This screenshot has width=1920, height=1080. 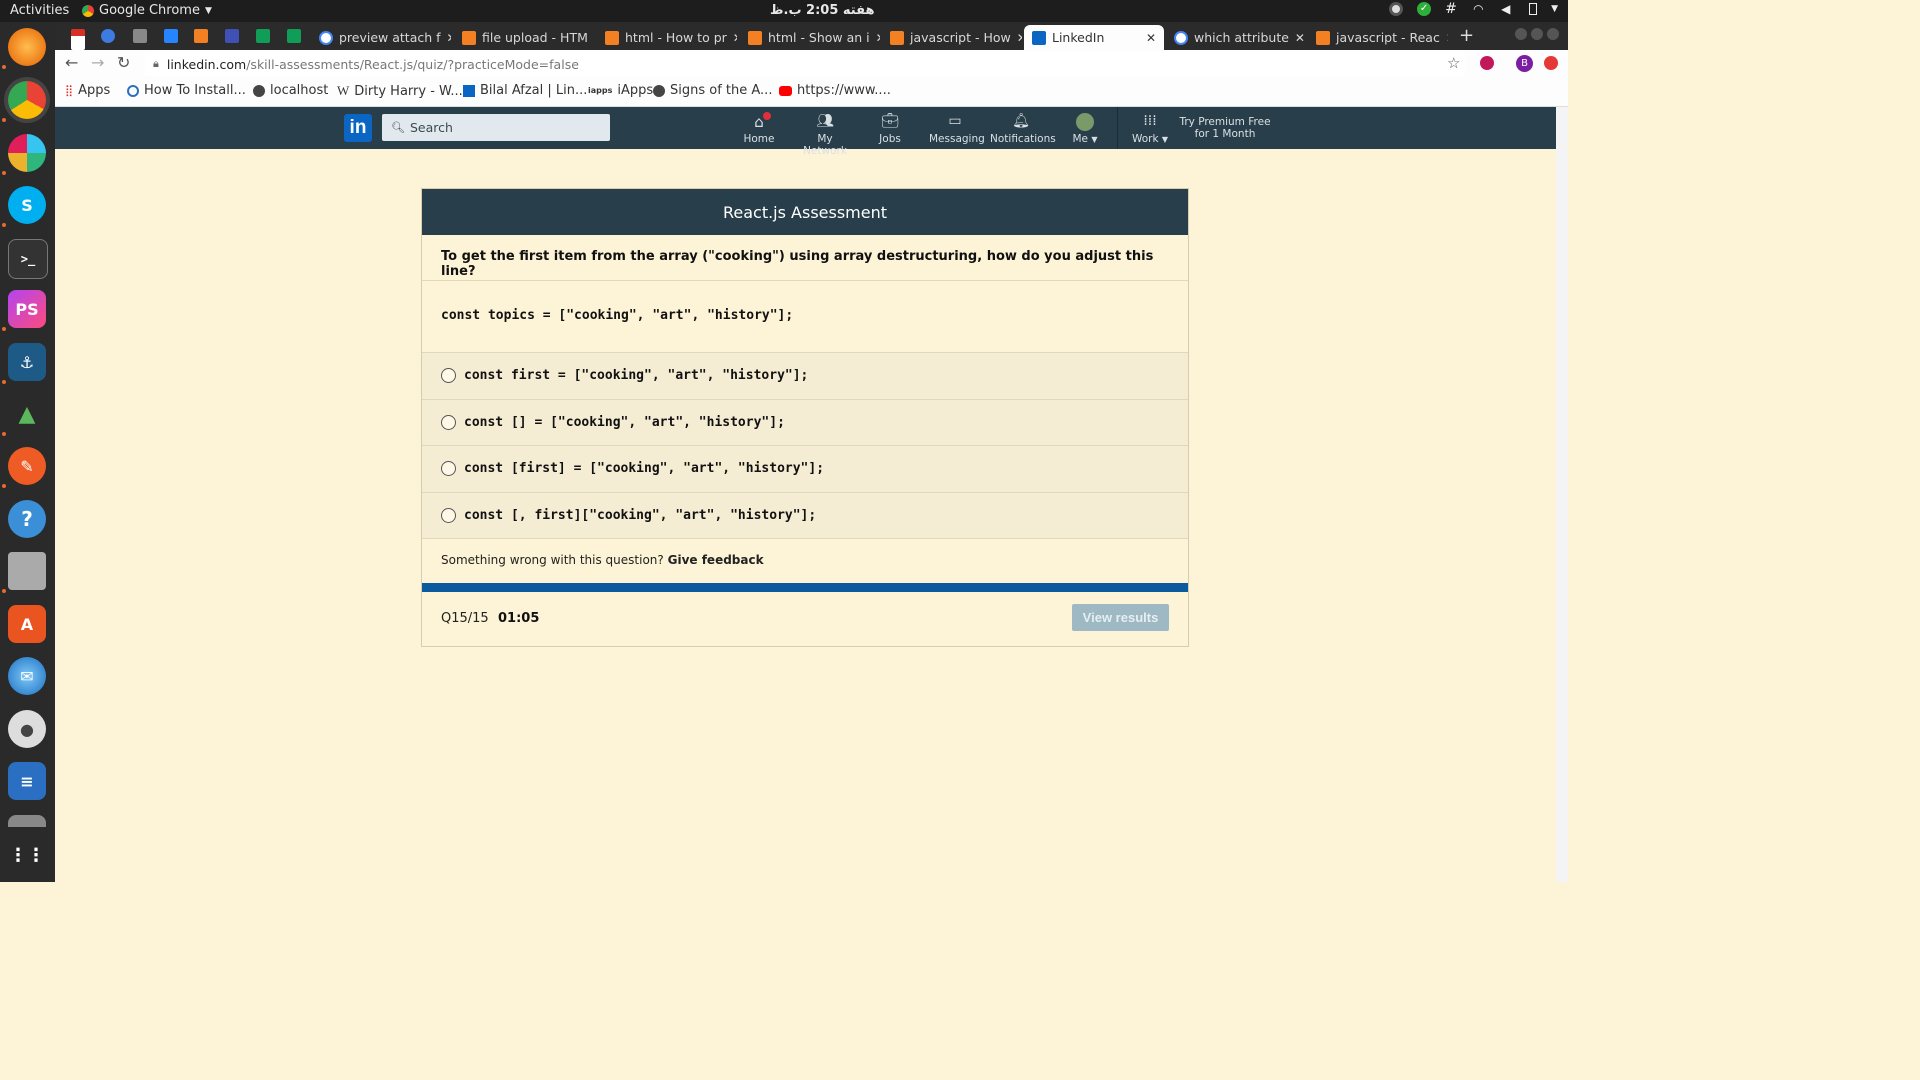 I want to click on activities-button: Activities, so click(x=39, y=10).